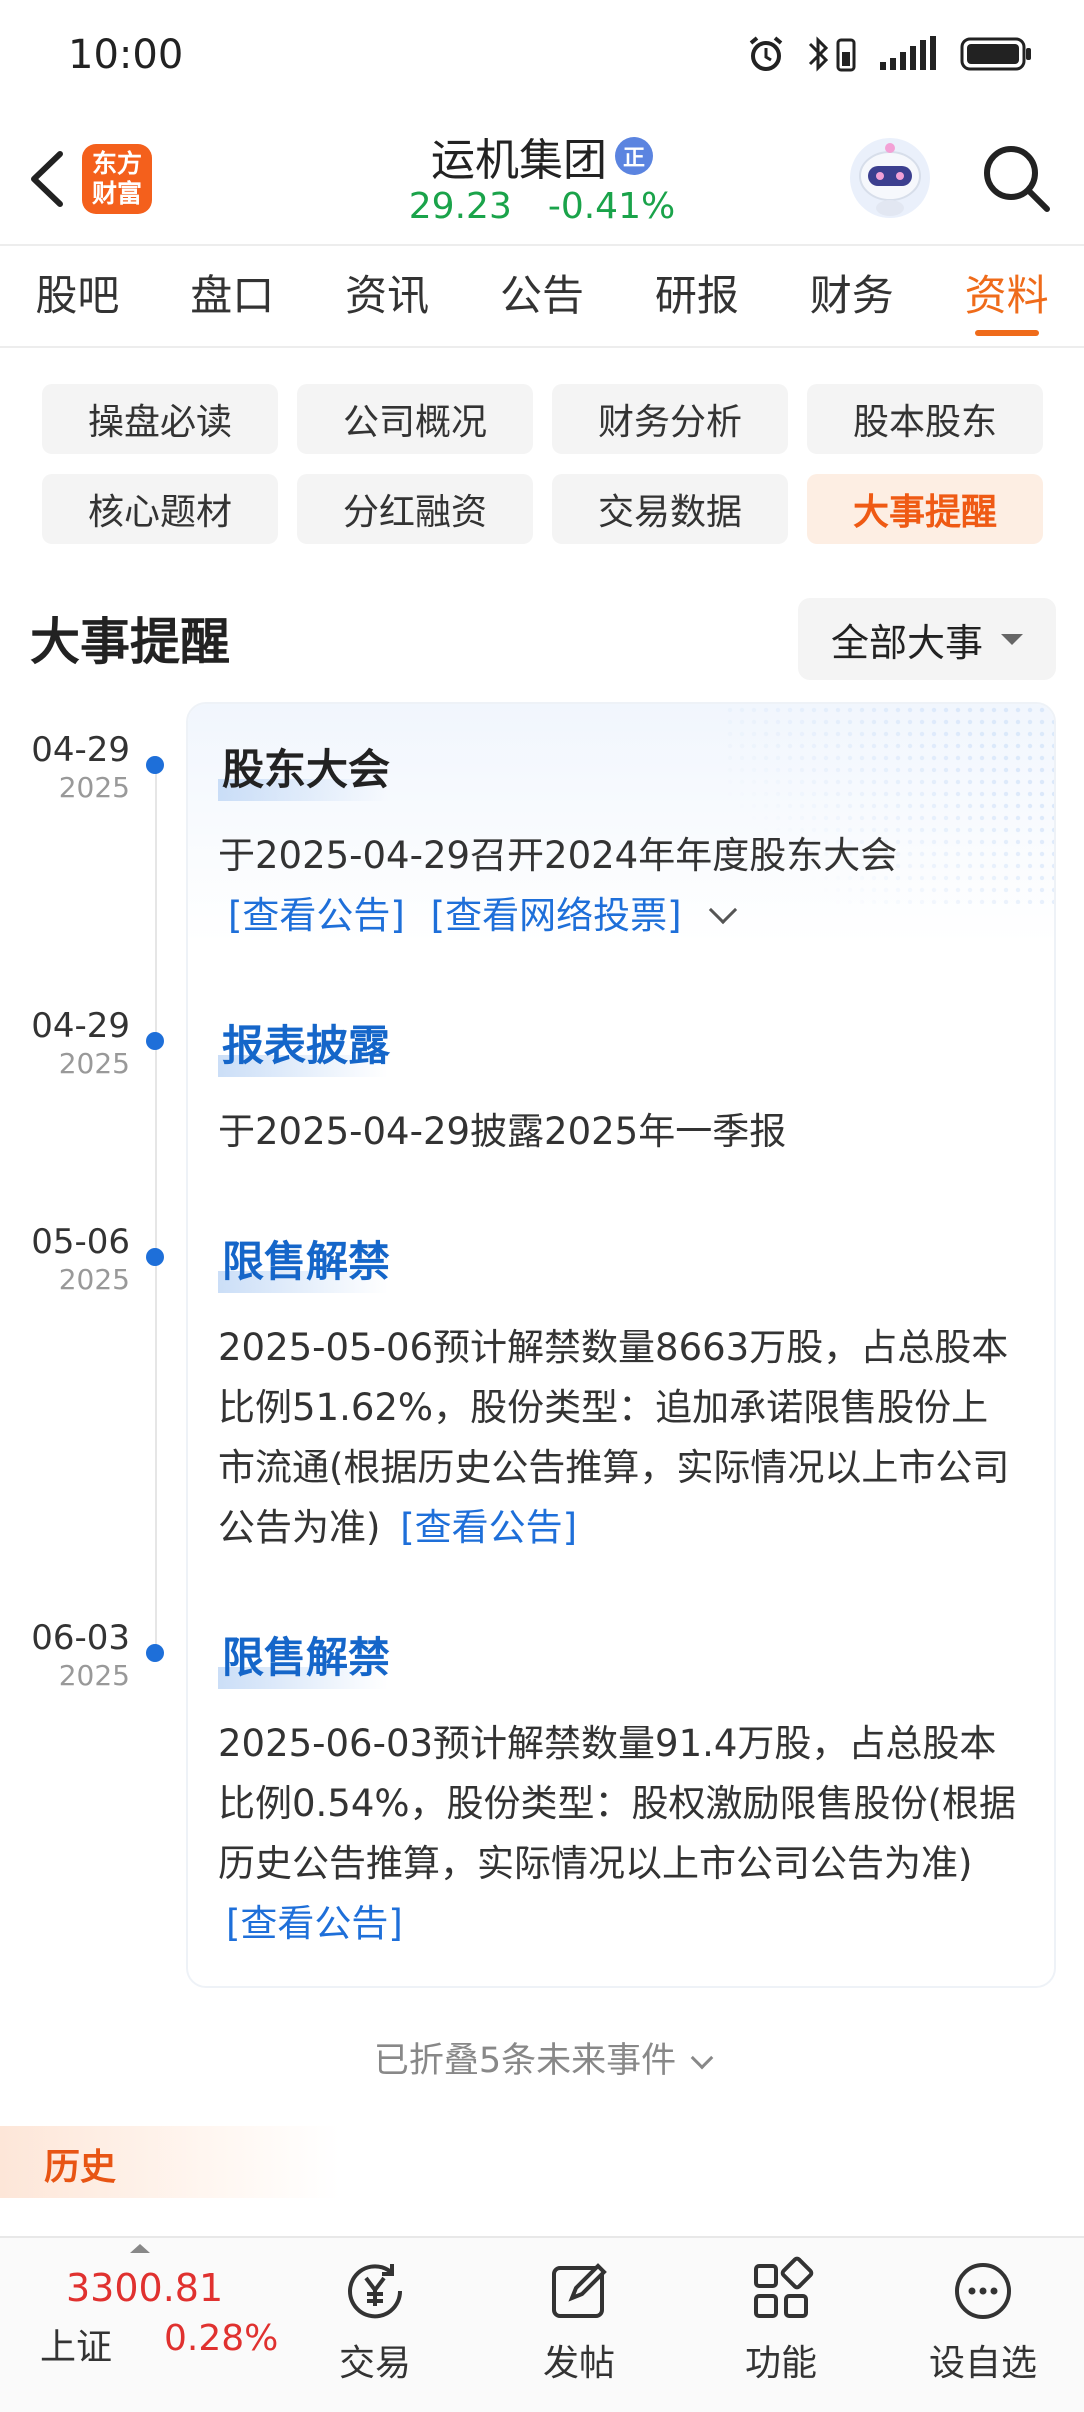 This screenshot has height=2412, width=1084. Describe the element at coordinates (611, 206) in the screenshot. I see `stock-change-pct: -0.41%` at that location.